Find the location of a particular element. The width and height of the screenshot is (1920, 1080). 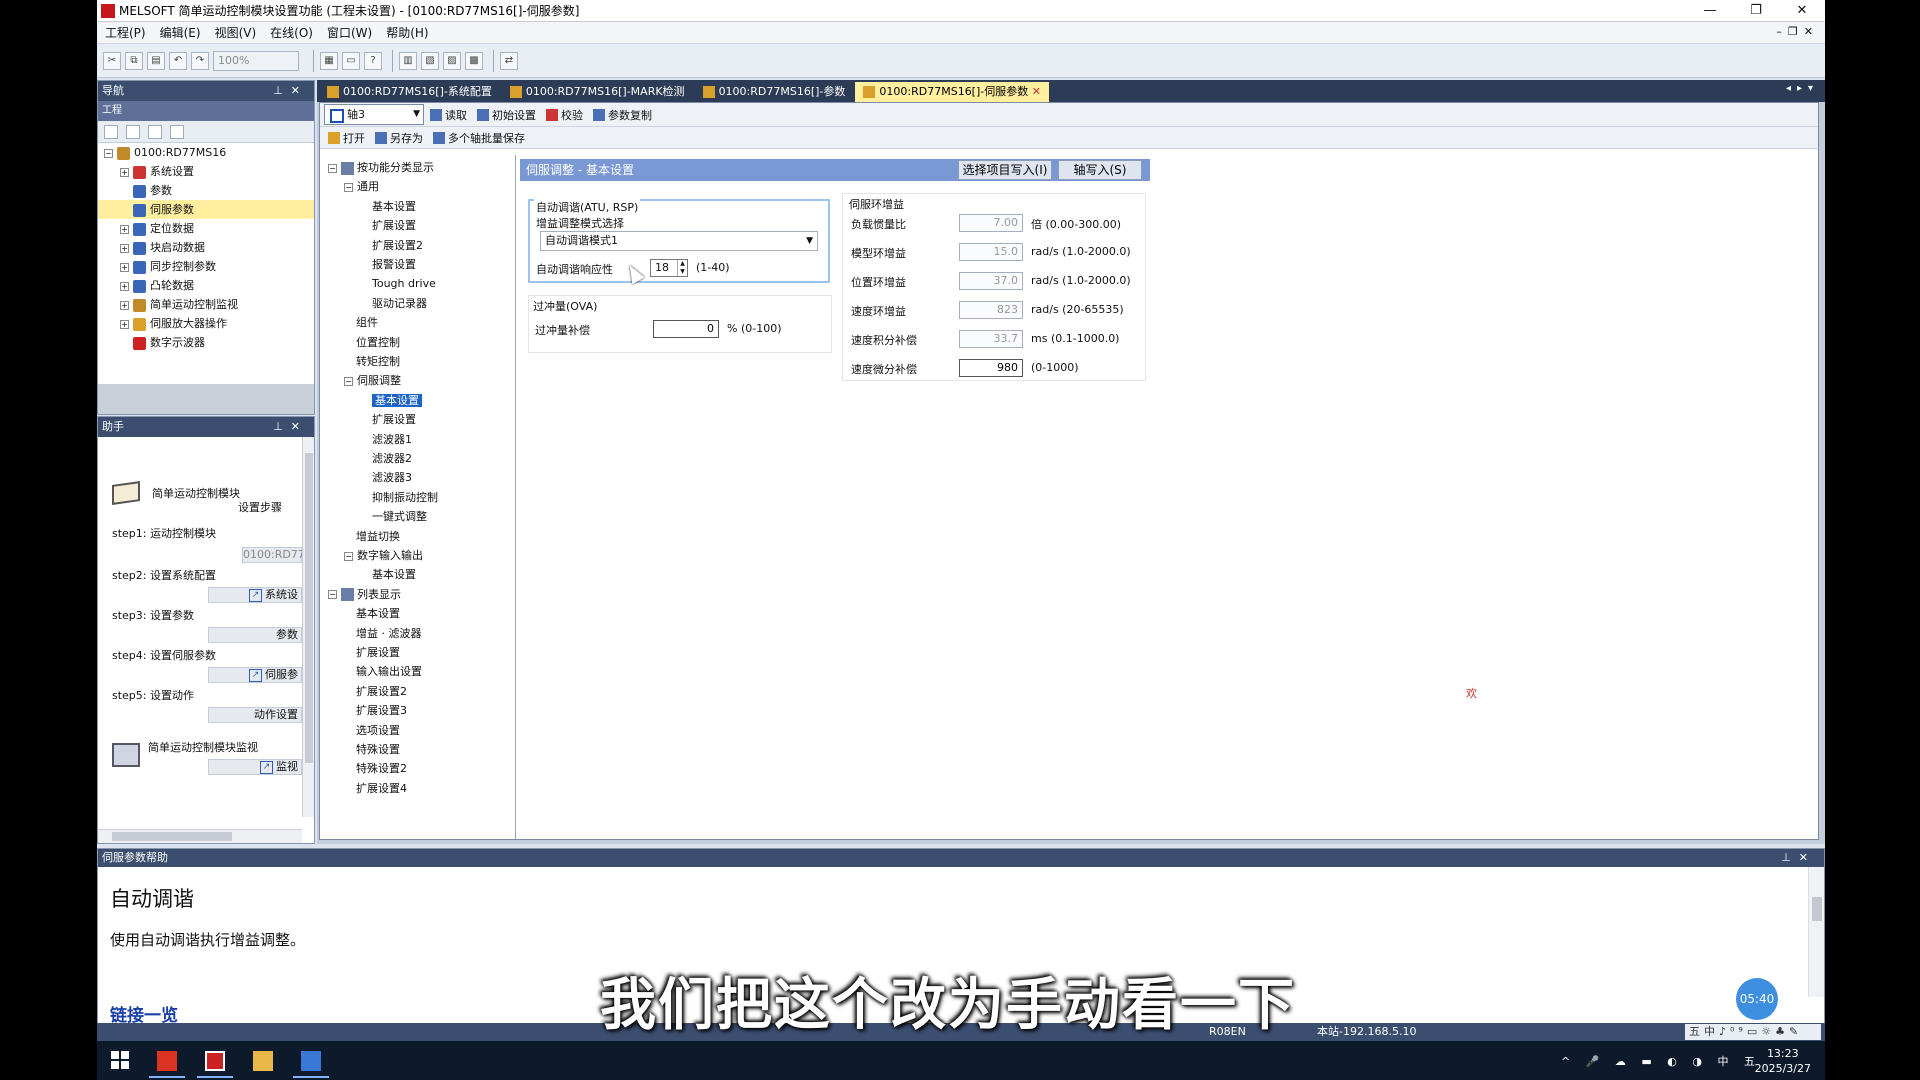

function-tree-item: 滤波器3 is located at coordinates (392, 477).